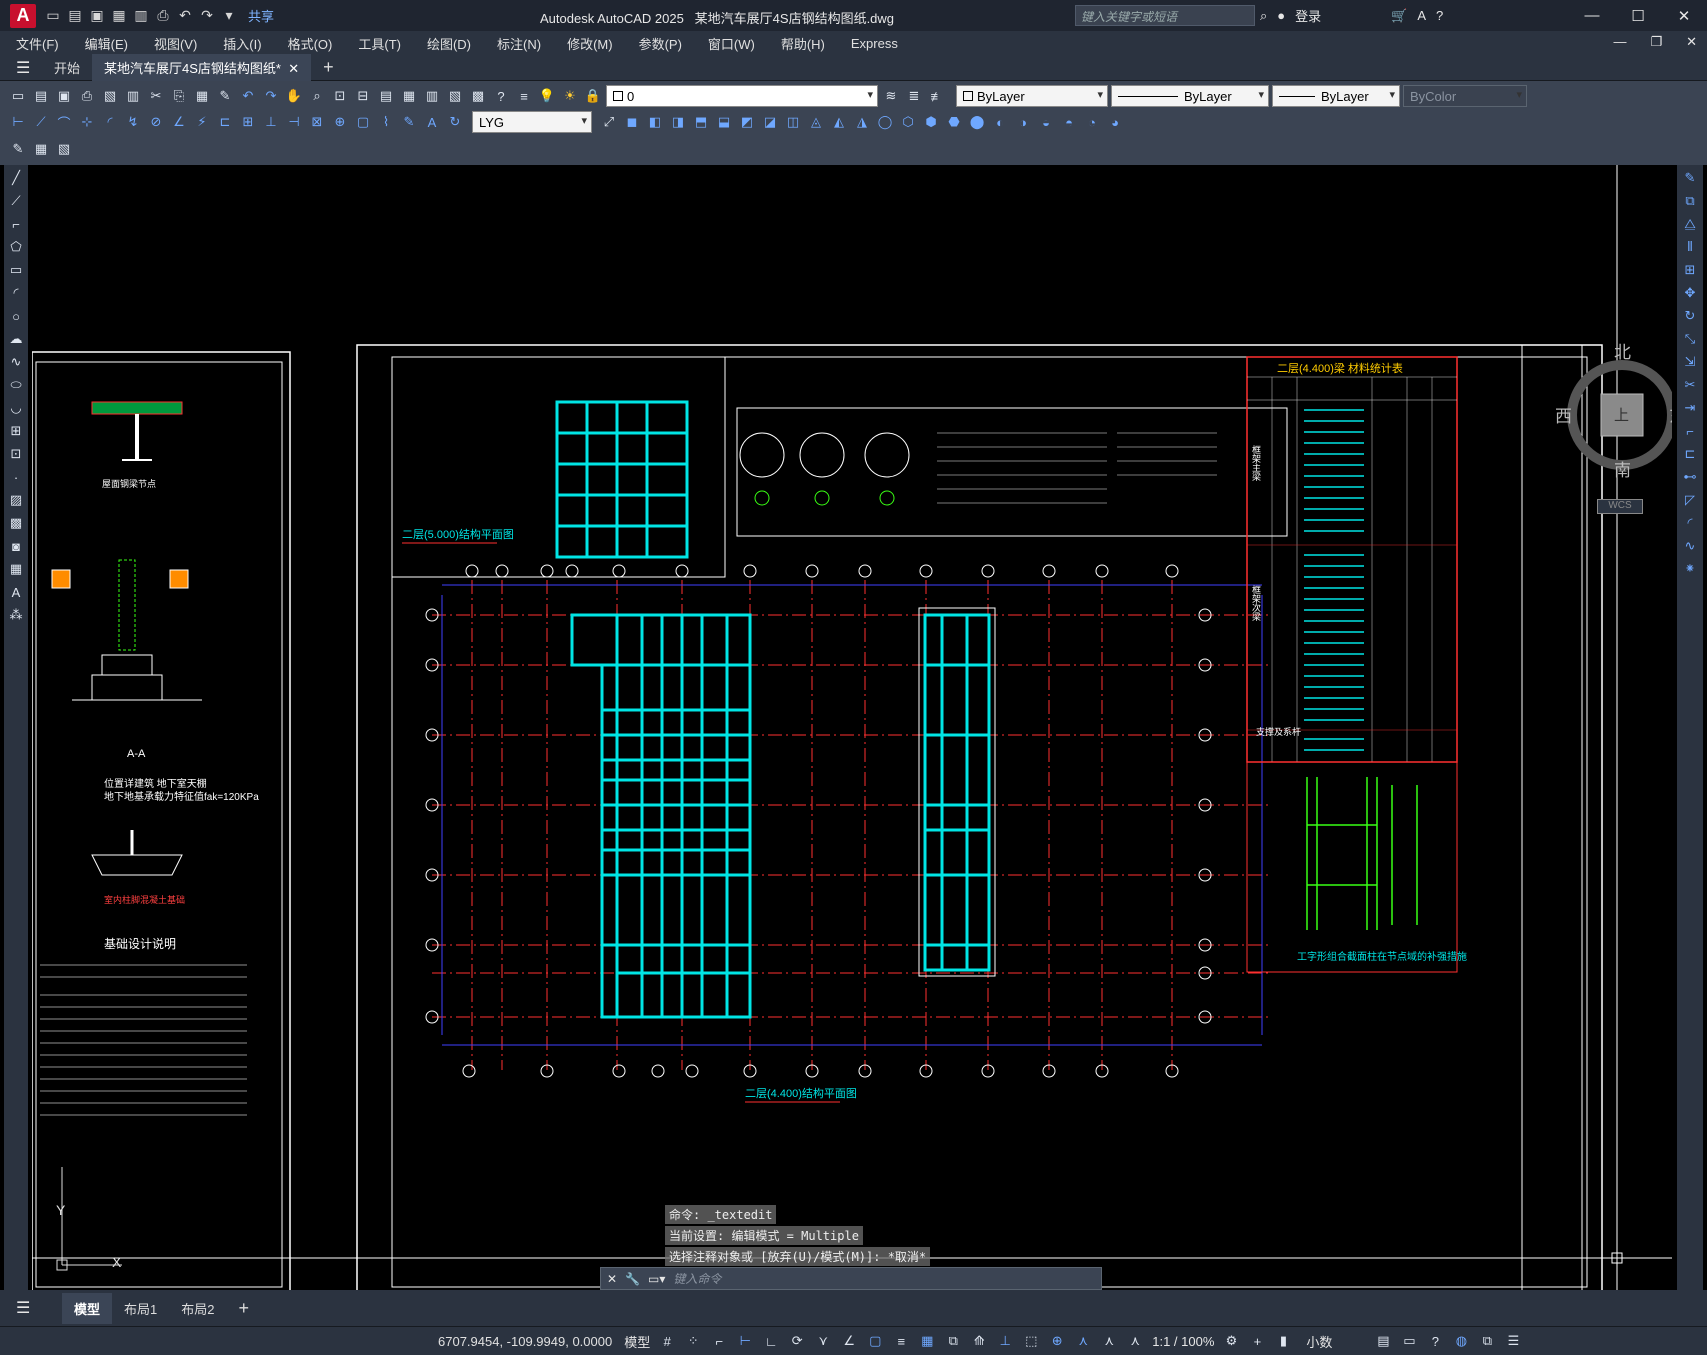 The width and height of the screenshot is (1707, 1355). Describe the element at coordinates (1622, 468) in the screenshot. I see `viewcube-south: 南` at that location.